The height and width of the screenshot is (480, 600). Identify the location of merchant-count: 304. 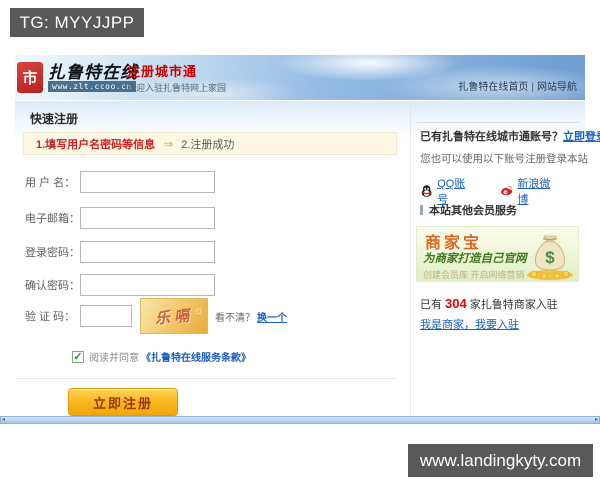
(456, 303).